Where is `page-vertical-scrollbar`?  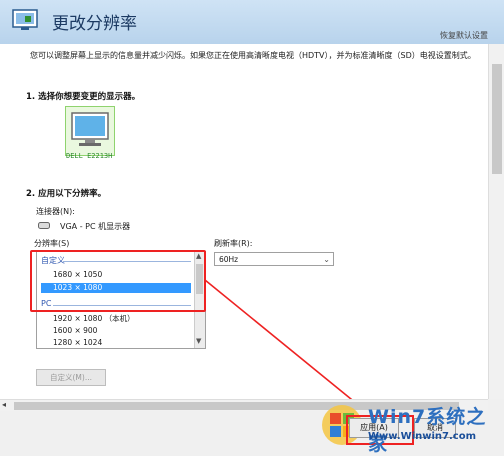 page-vertical-scrollbar is located at coordinates (496, 221).